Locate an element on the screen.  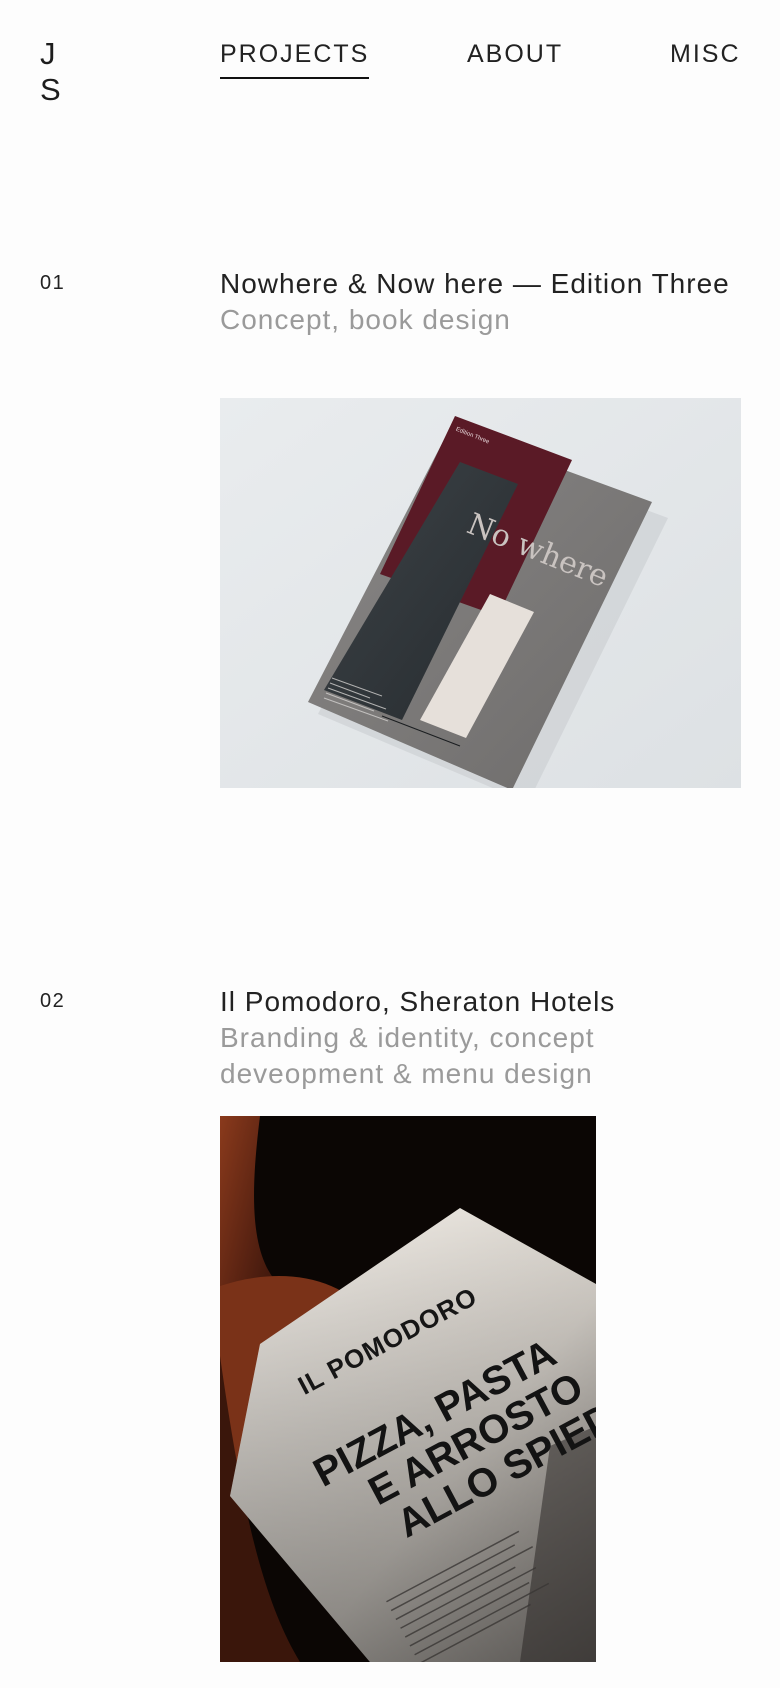
project-number: 01 is located at coordinates (53, 283).